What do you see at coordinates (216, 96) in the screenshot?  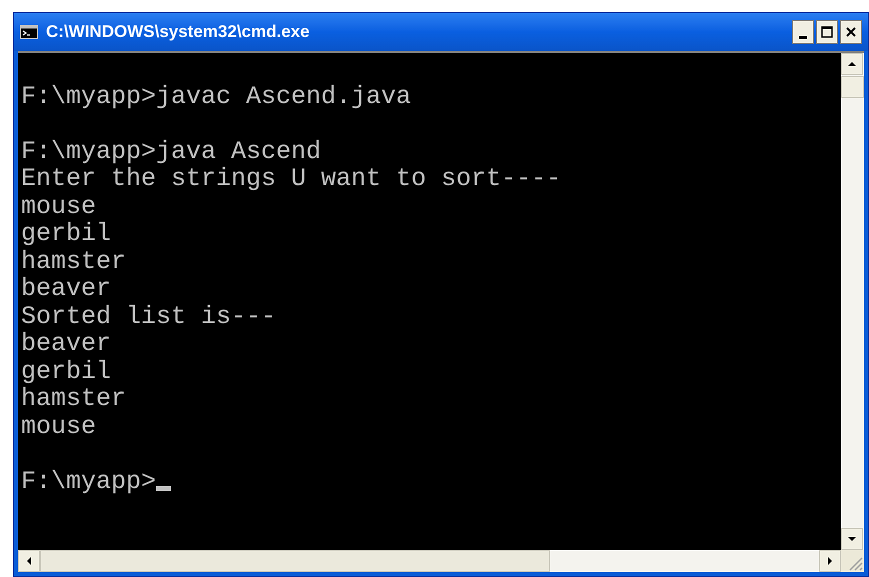 I see `console-line: F:\myapp>javac Ascend.java` at bounding box center [216, 96].